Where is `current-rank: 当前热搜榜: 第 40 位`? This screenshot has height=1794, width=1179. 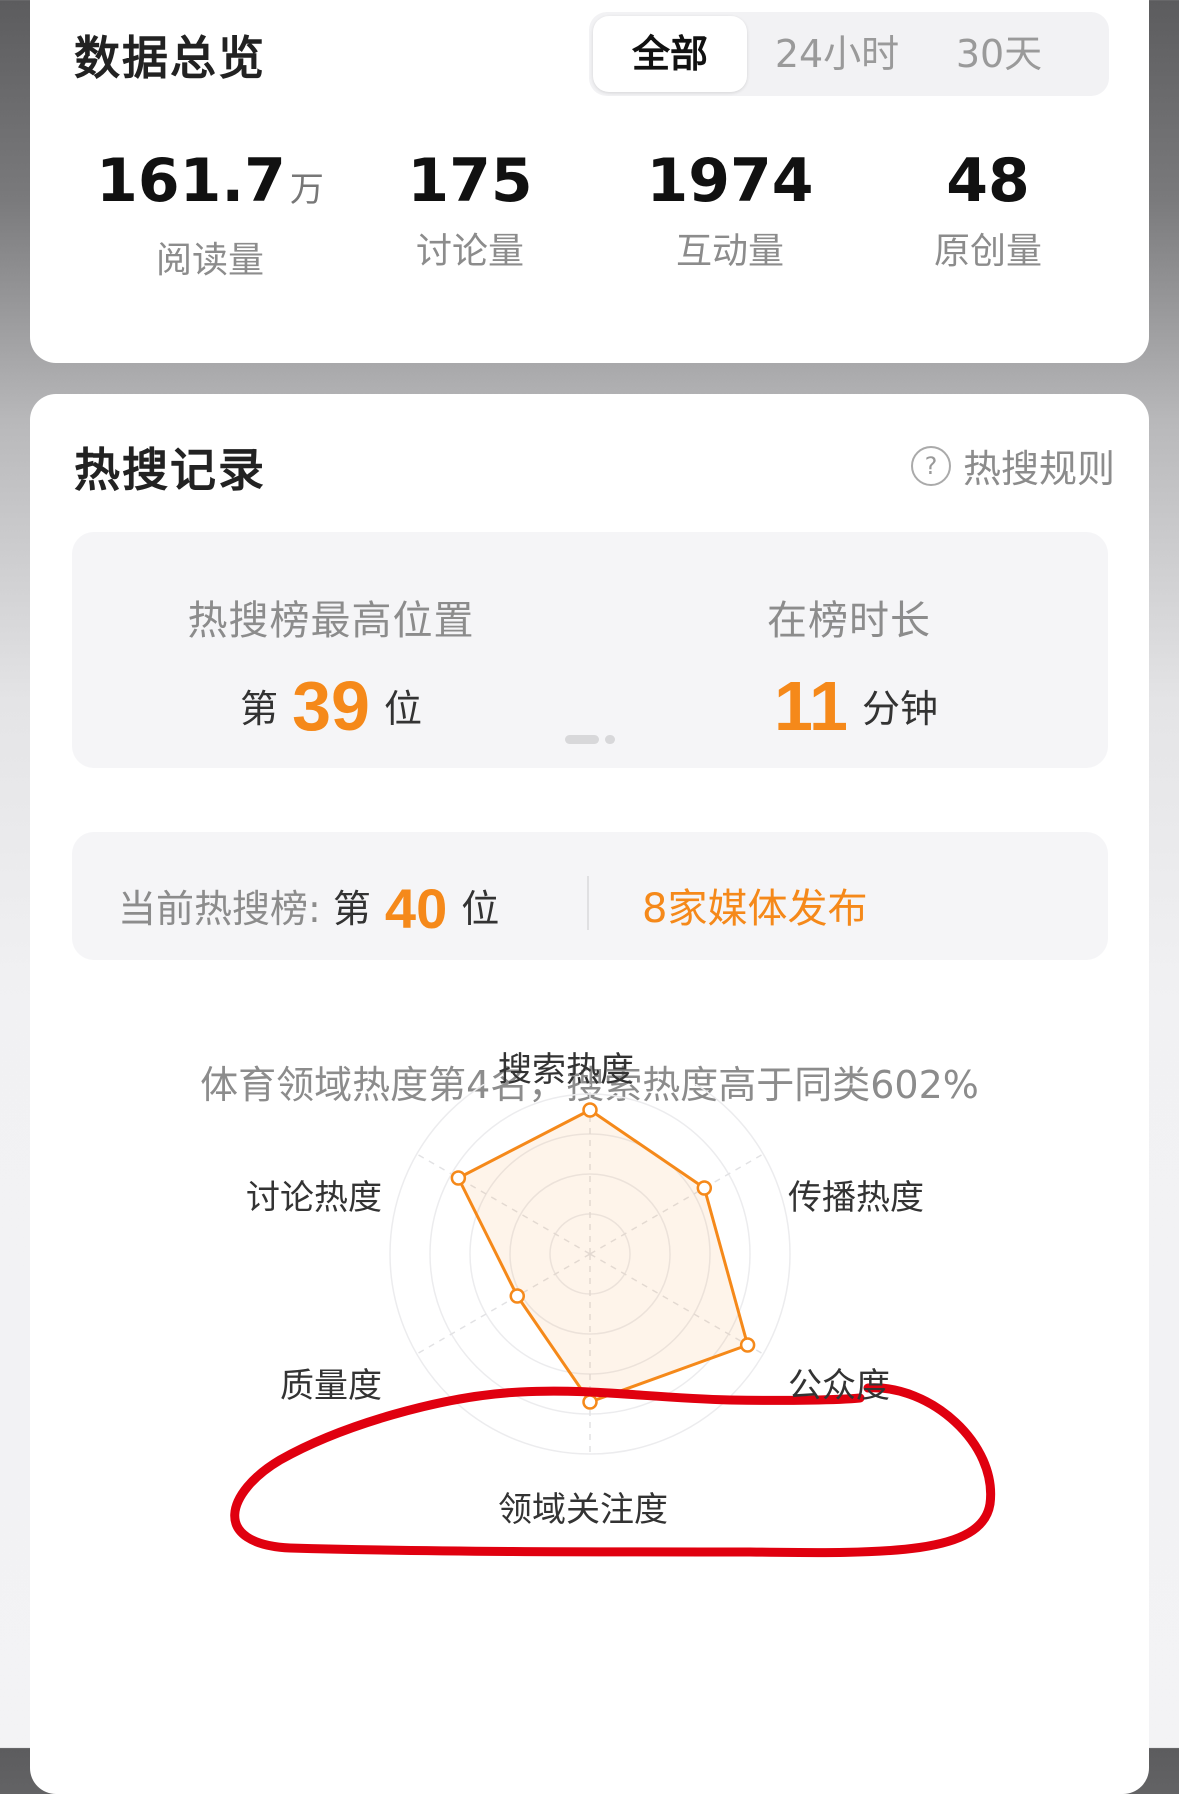
current-rank: 当前热搜榜: 第 40 位 is located at coordinates (308, 908).